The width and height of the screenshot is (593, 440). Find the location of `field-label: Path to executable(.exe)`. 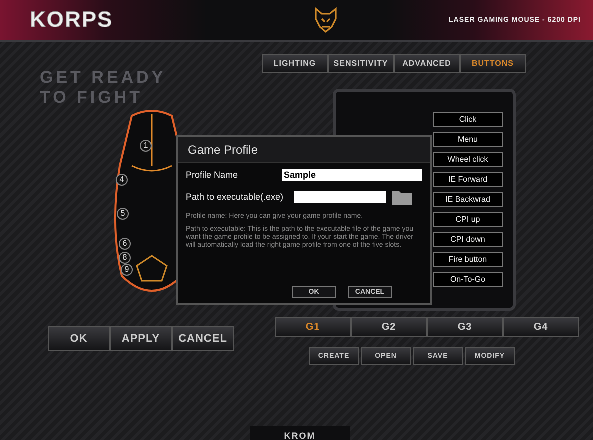

field-label: Path to executable(.exe) is located at coordinates (235, 197).